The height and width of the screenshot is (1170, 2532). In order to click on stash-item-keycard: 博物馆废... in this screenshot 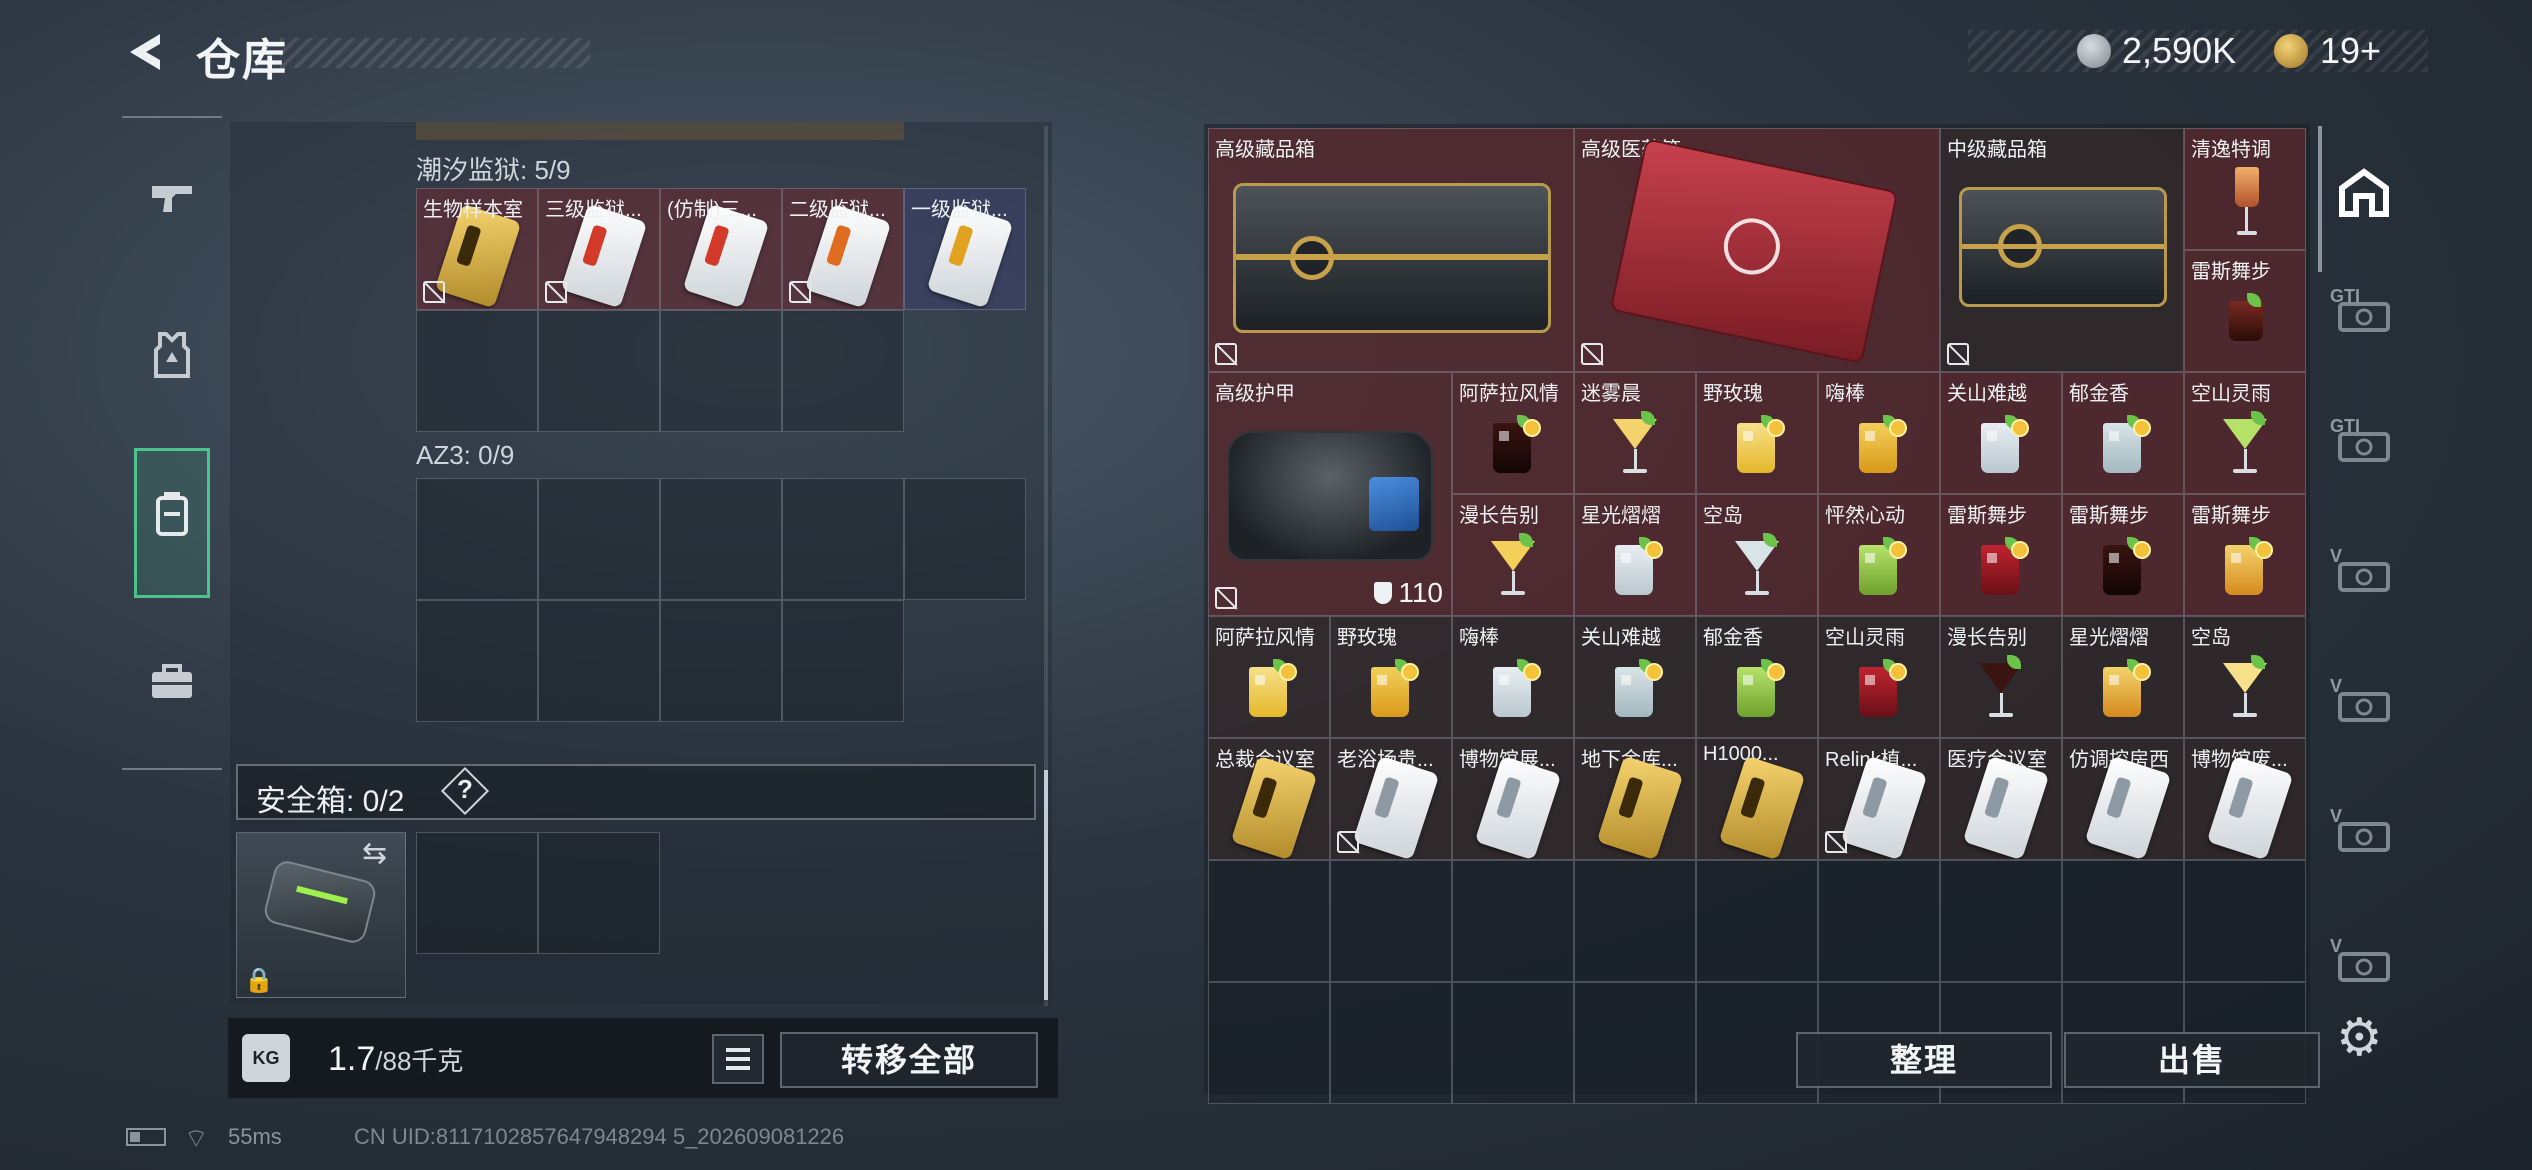, I will do `click(2245, 799)`.